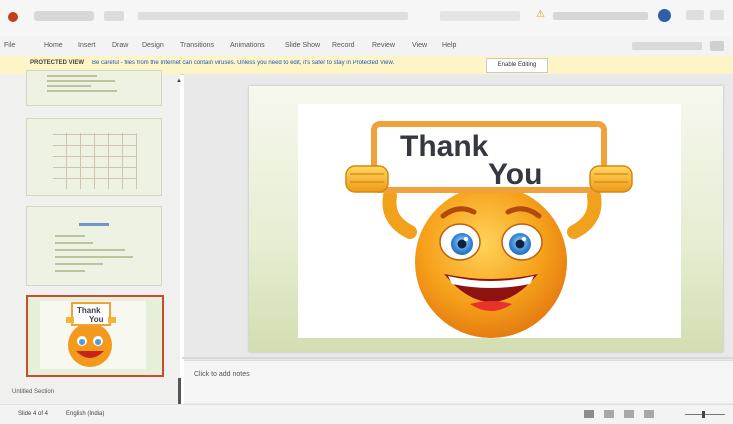  Describe the element at coordinates (153, 46) in the screenshot. I see `tab-design: Design` at that location.